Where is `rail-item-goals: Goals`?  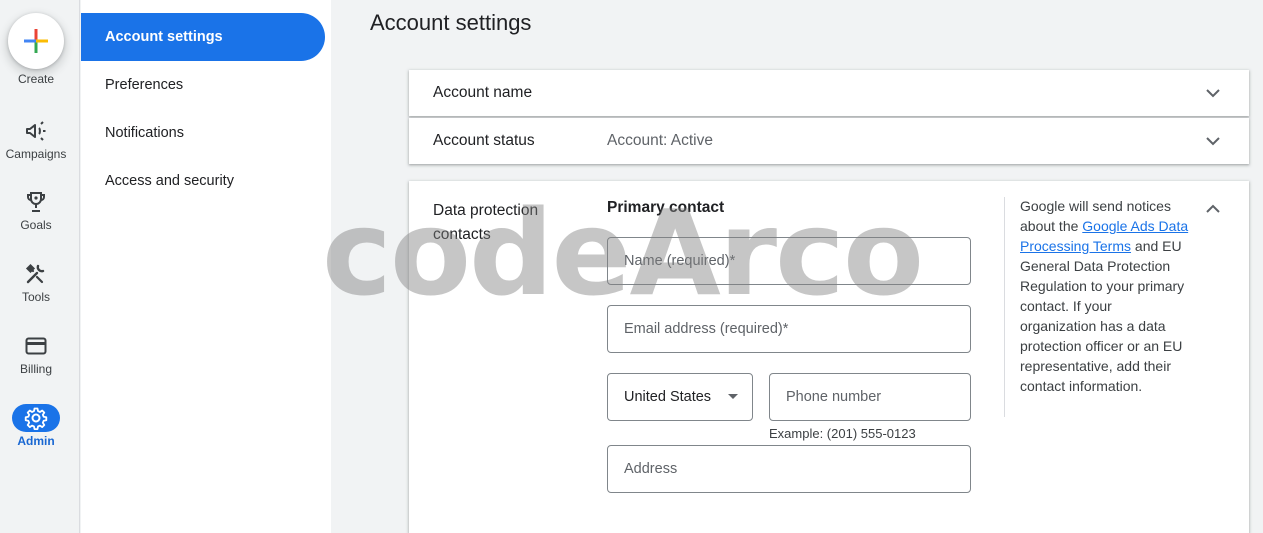 rail-item-goals: Goals is located at coordinates (36, 220).